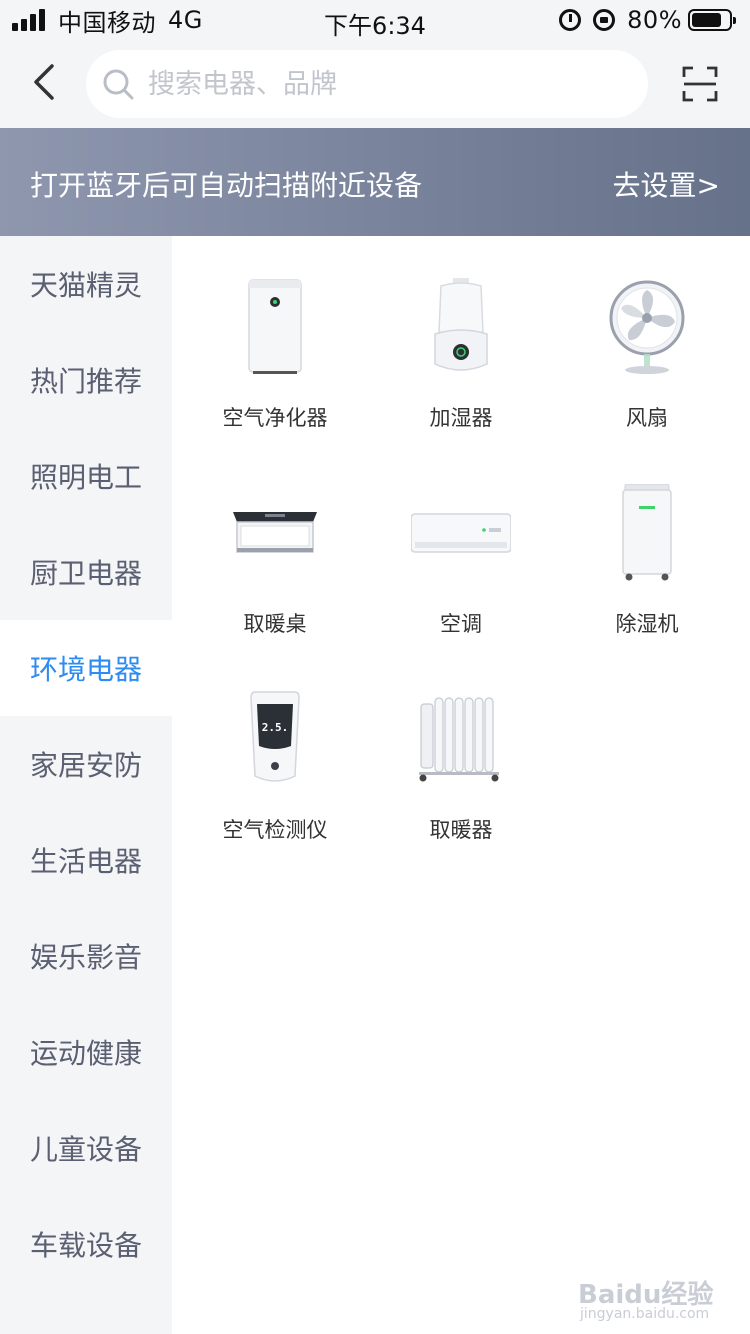 The image size is (750, 1334). What do you see at coordinates (375, 20) in the screenshot?
I see `status-bar: 中国移动 4G 下午6:34 80%` at bounding box center [375, 20].